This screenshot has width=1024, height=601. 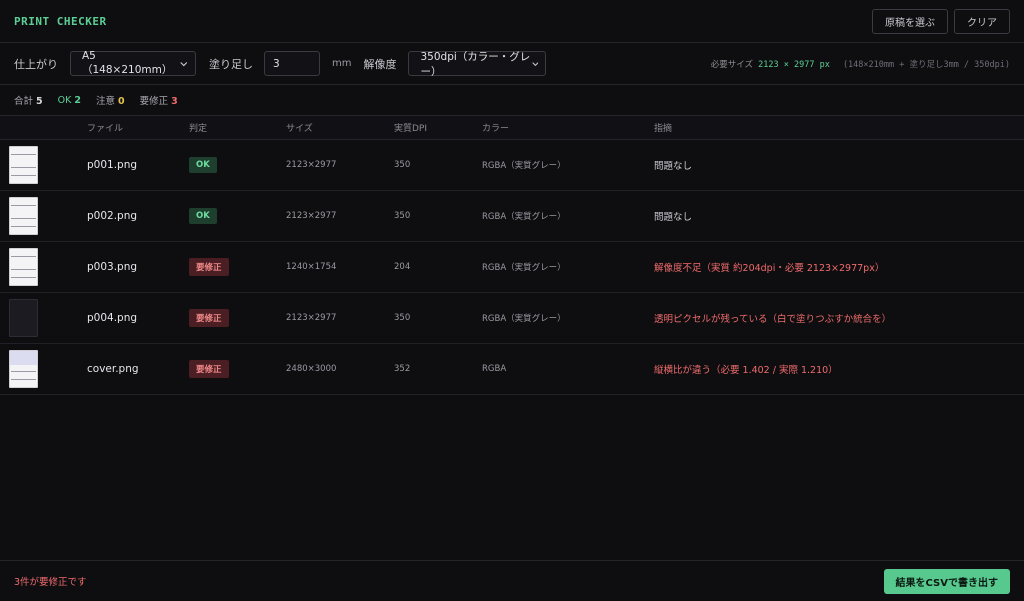 I want to click on header-note: 指摘, so click(x=663, y=129).